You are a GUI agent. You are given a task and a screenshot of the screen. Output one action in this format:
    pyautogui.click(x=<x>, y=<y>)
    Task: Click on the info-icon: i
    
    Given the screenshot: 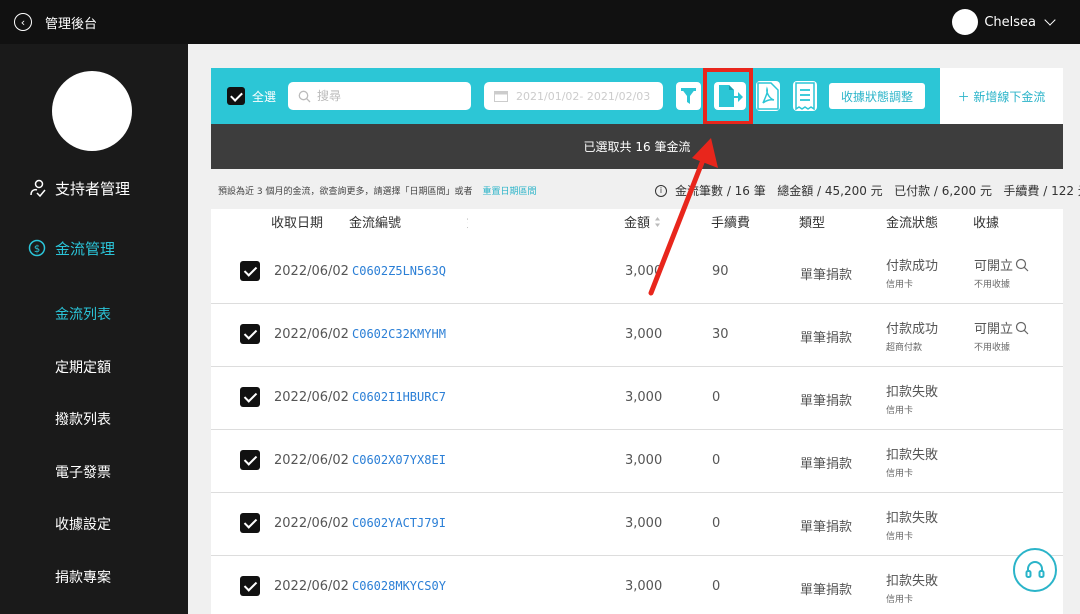 What is the action you would take?
    pyautogui.click(x=661, y=190)
    